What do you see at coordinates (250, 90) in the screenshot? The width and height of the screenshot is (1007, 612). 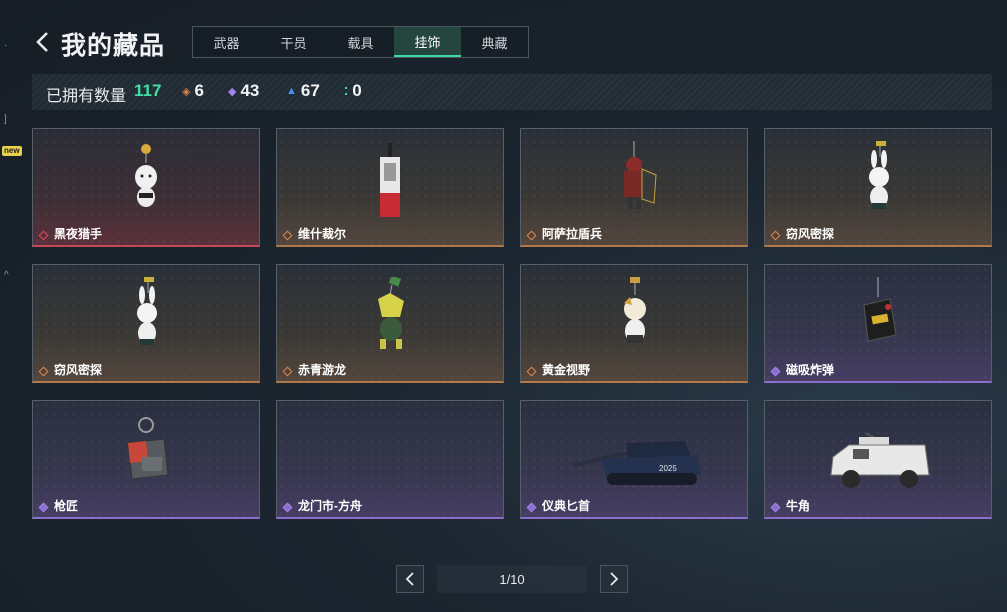 I see `purple-count: 43` at bounding box center [250, 90].